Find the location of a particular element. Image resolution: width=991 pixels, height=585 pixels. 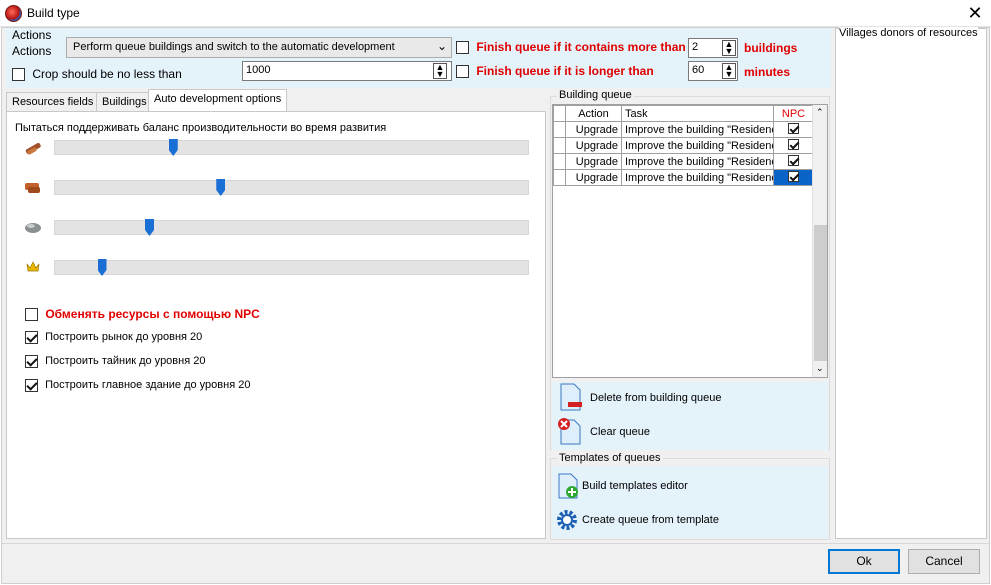

donors-title: Villages donors of resources is located at coordinates (908, 33).